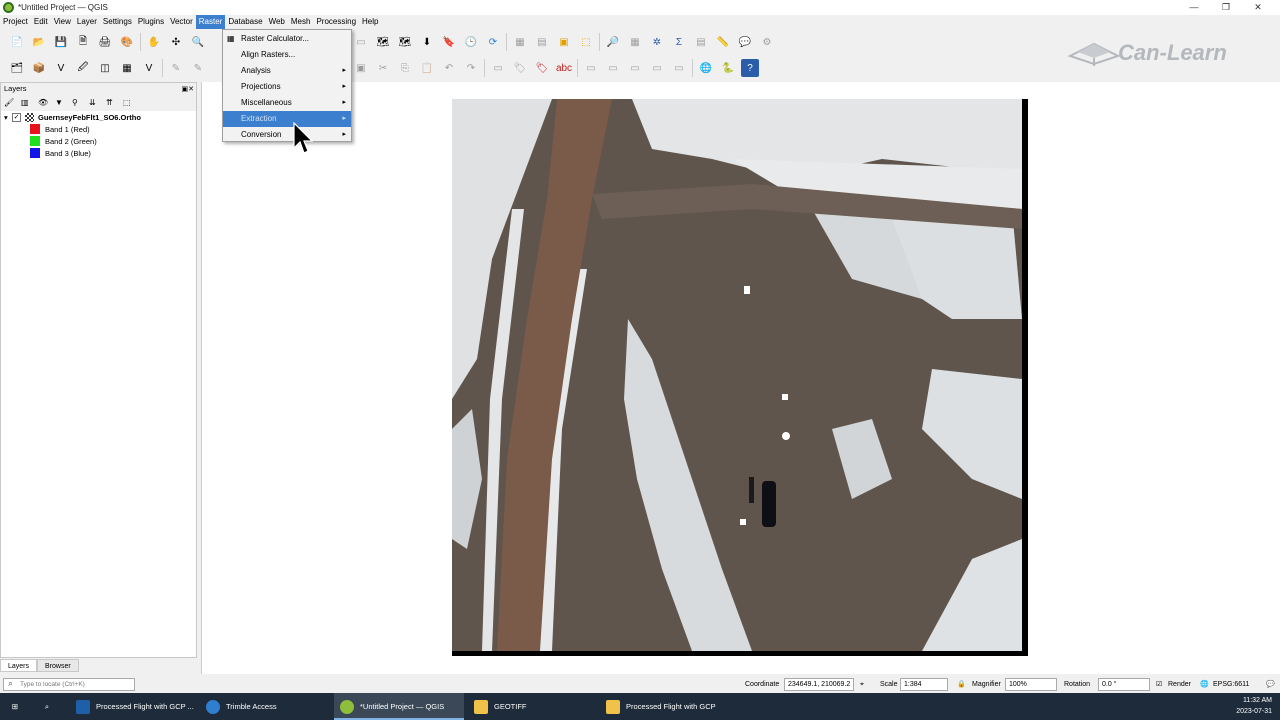 The height and width of the screenshot is (720, 1280). I want to click on zoom-last-icon: ⬇, so click(427, 42).